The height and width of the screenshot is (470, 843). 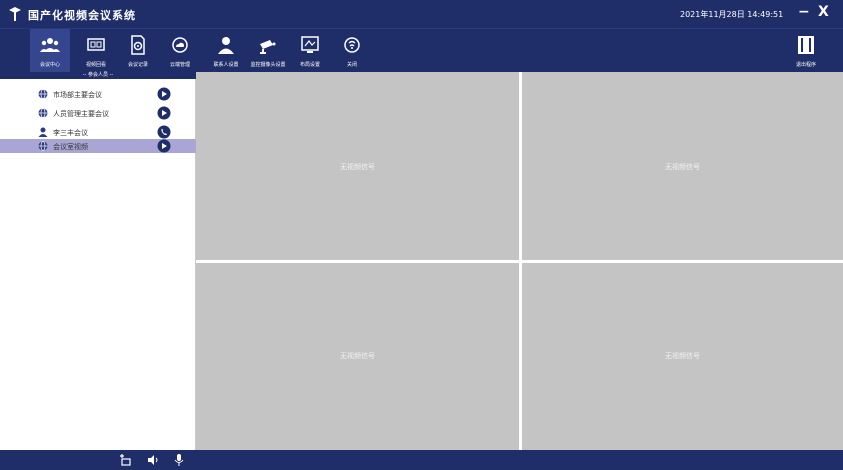 I want to click on camera-icon, so click(x=268, y=47).